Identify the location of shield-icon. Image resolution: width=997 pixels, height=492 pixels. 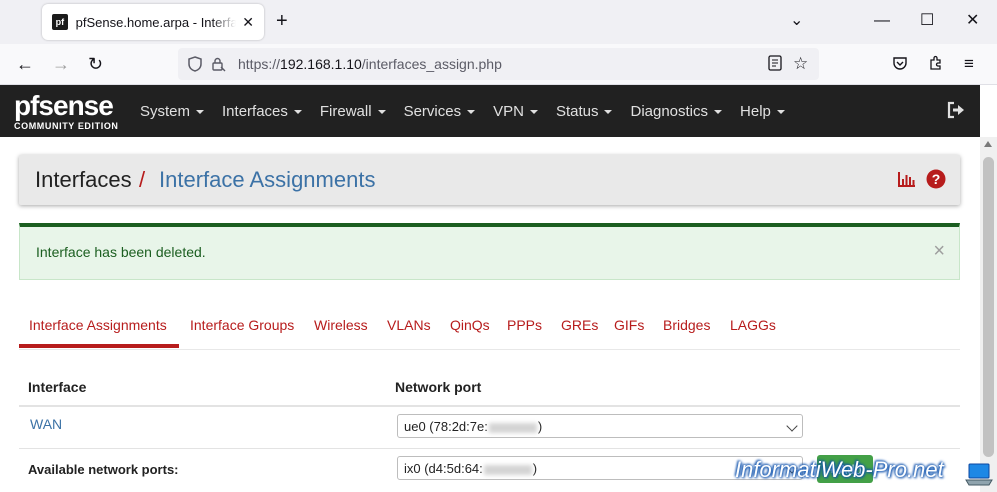
(195, 64).